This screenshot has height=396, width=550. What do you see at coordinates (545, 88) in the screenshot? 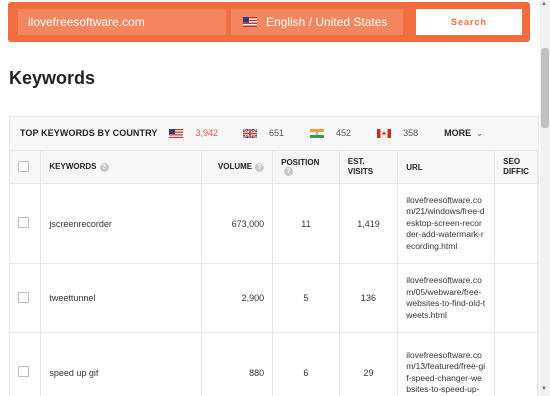
I see `scrollbar-thumb` at bounding box center [545, 88].